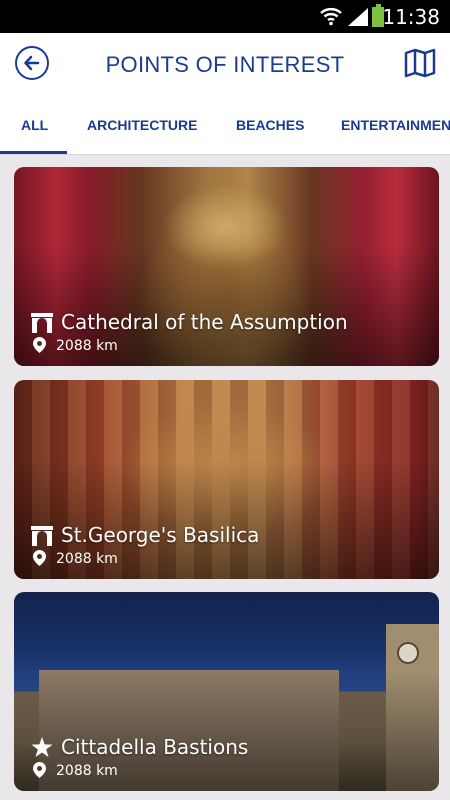 Image resolution: width=450 pixels, height=800 pixels. Describe the element at coordinates (395, 125) in the screenshot. I see `tab-entertainment: ENTERTAINMENT` at that location.